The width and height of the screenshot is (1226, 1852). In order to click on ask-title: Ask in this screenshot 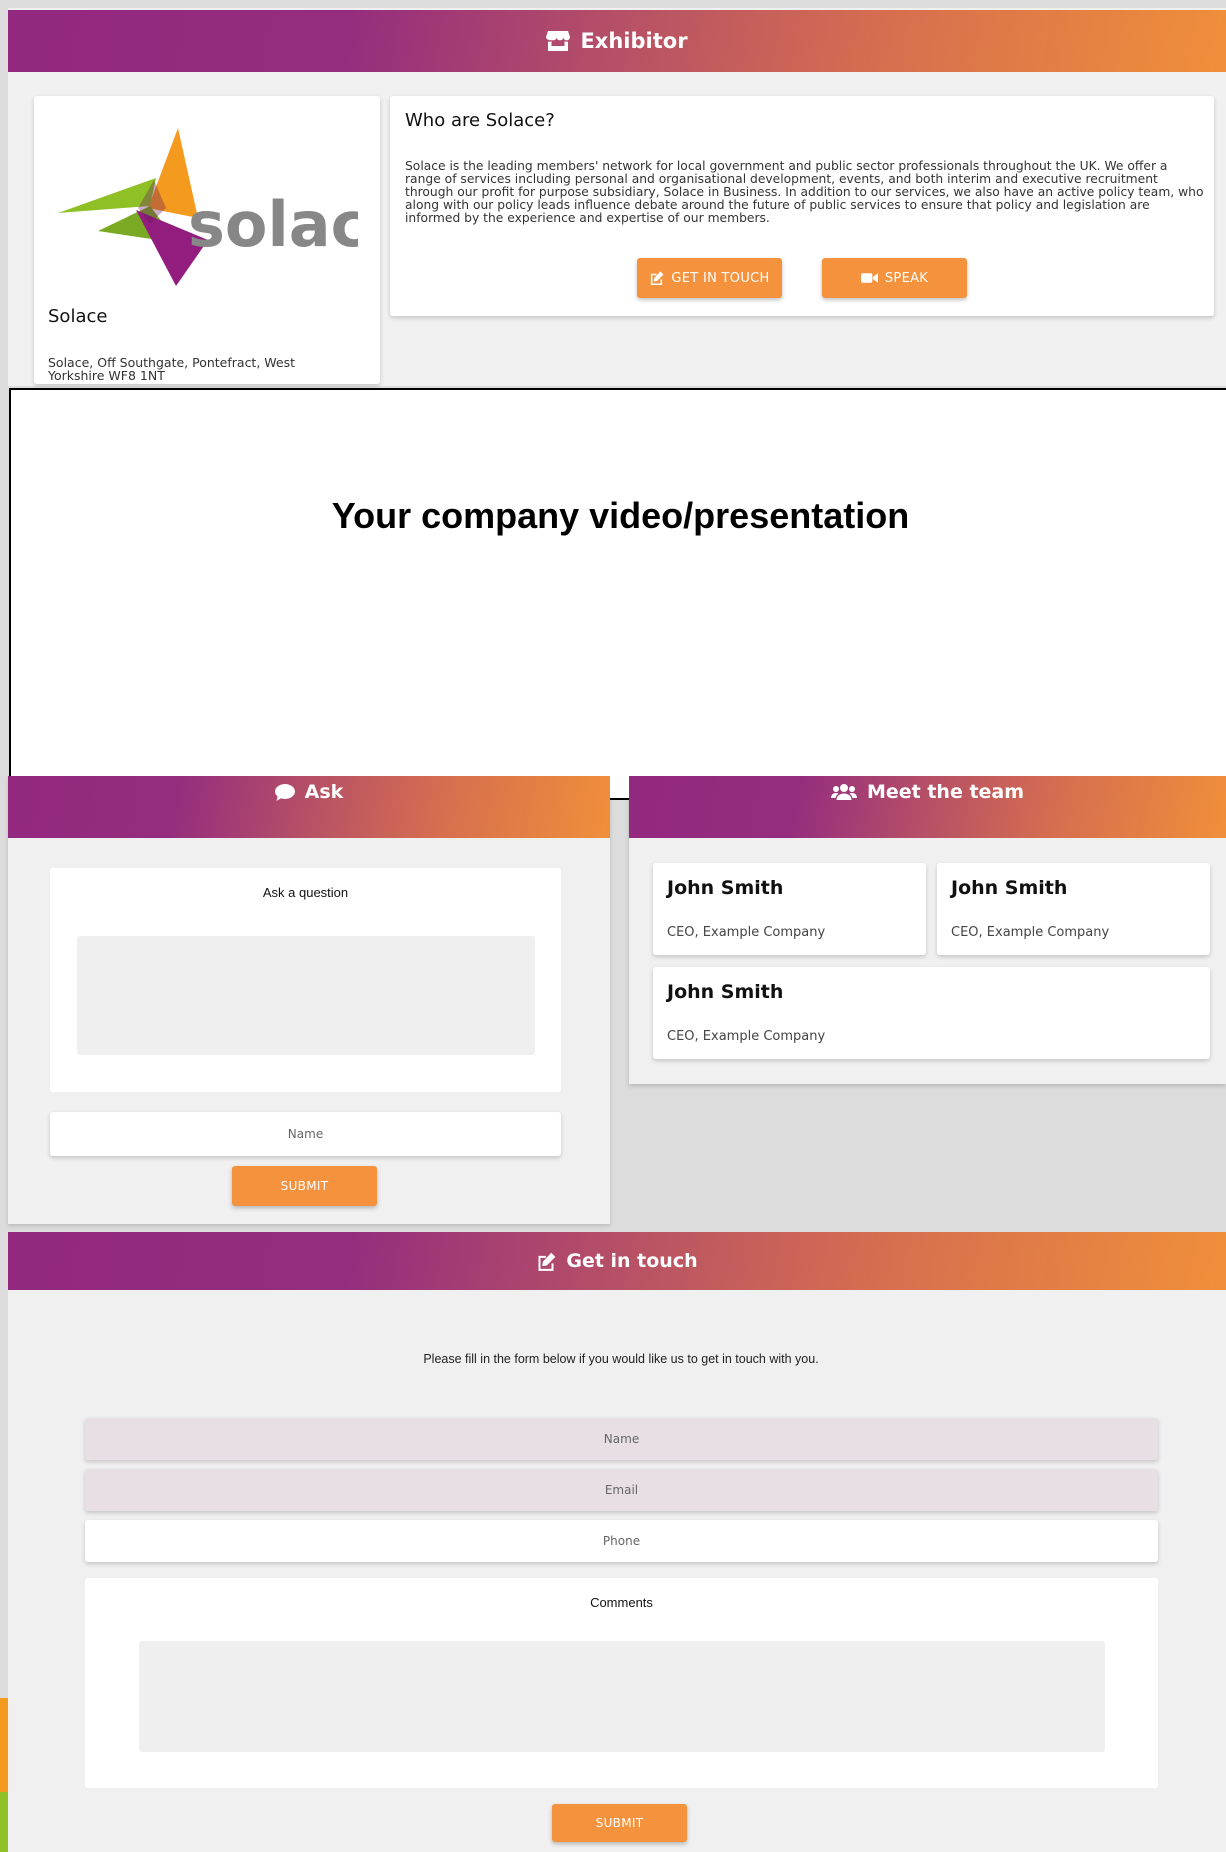, I will do `click(324, 792)`.